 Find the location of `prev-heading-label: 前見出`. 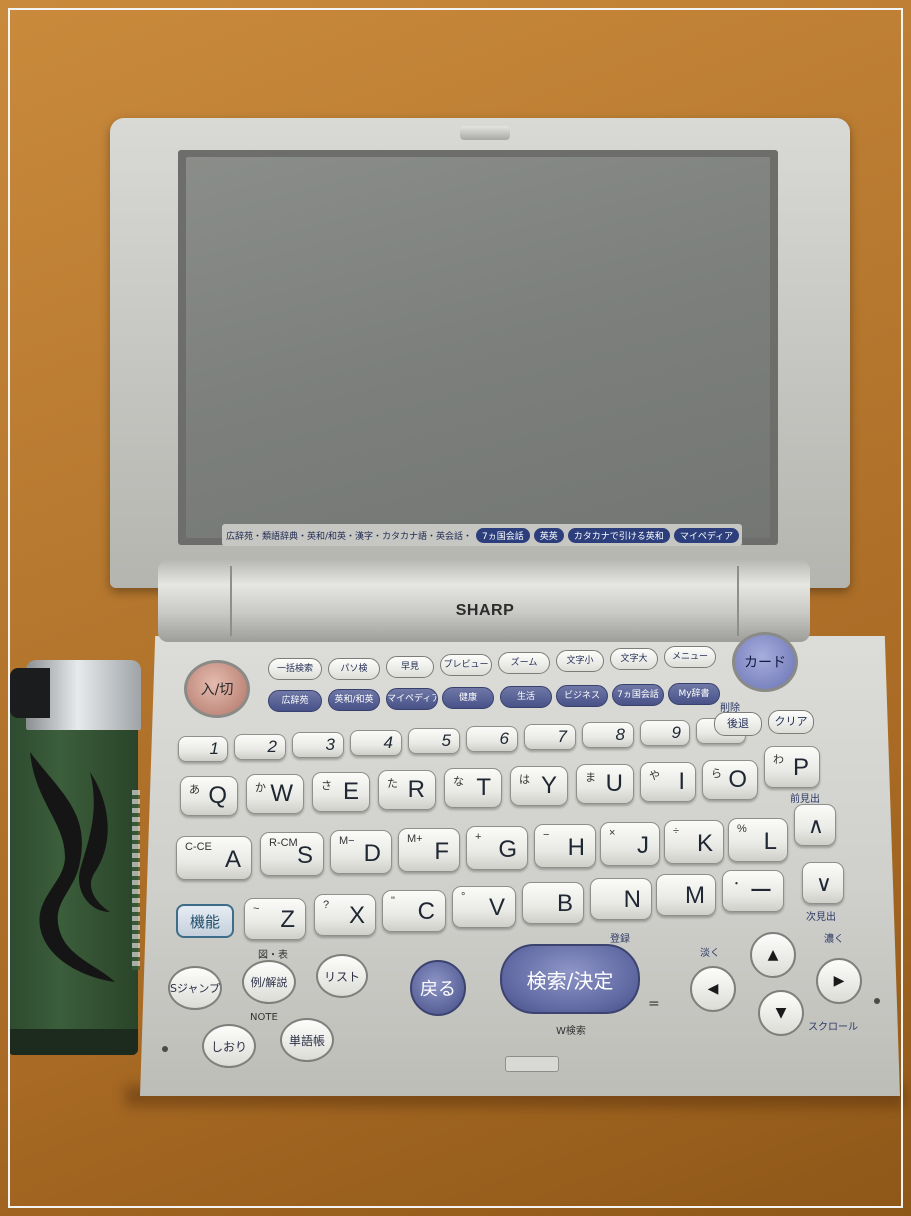

prev-heading-label: 前見出 is located at coordinates (805, 799).